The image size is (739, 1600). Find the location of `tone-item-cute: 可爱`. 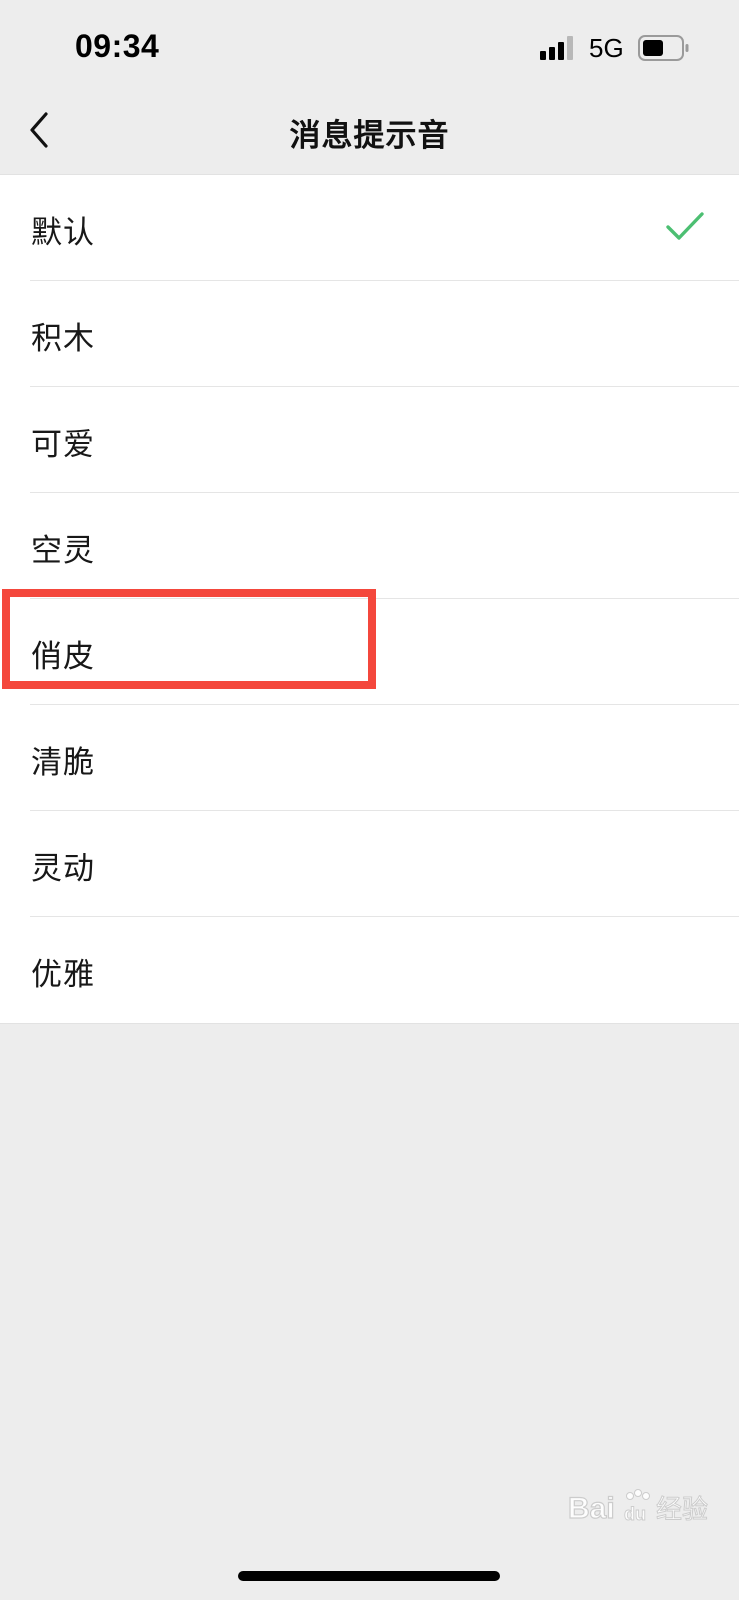

tone-item-cute: 可爱 is located at coordinates (369, 440).